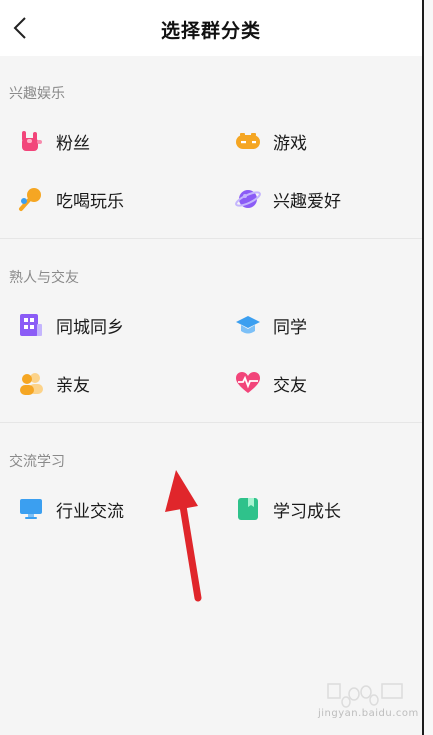 This screenshot has height=735, width=433. What do you see at coordinates (427, 367) in the screenshot?
I see `adjacent-window-edge` at bounding box center [427, 367].